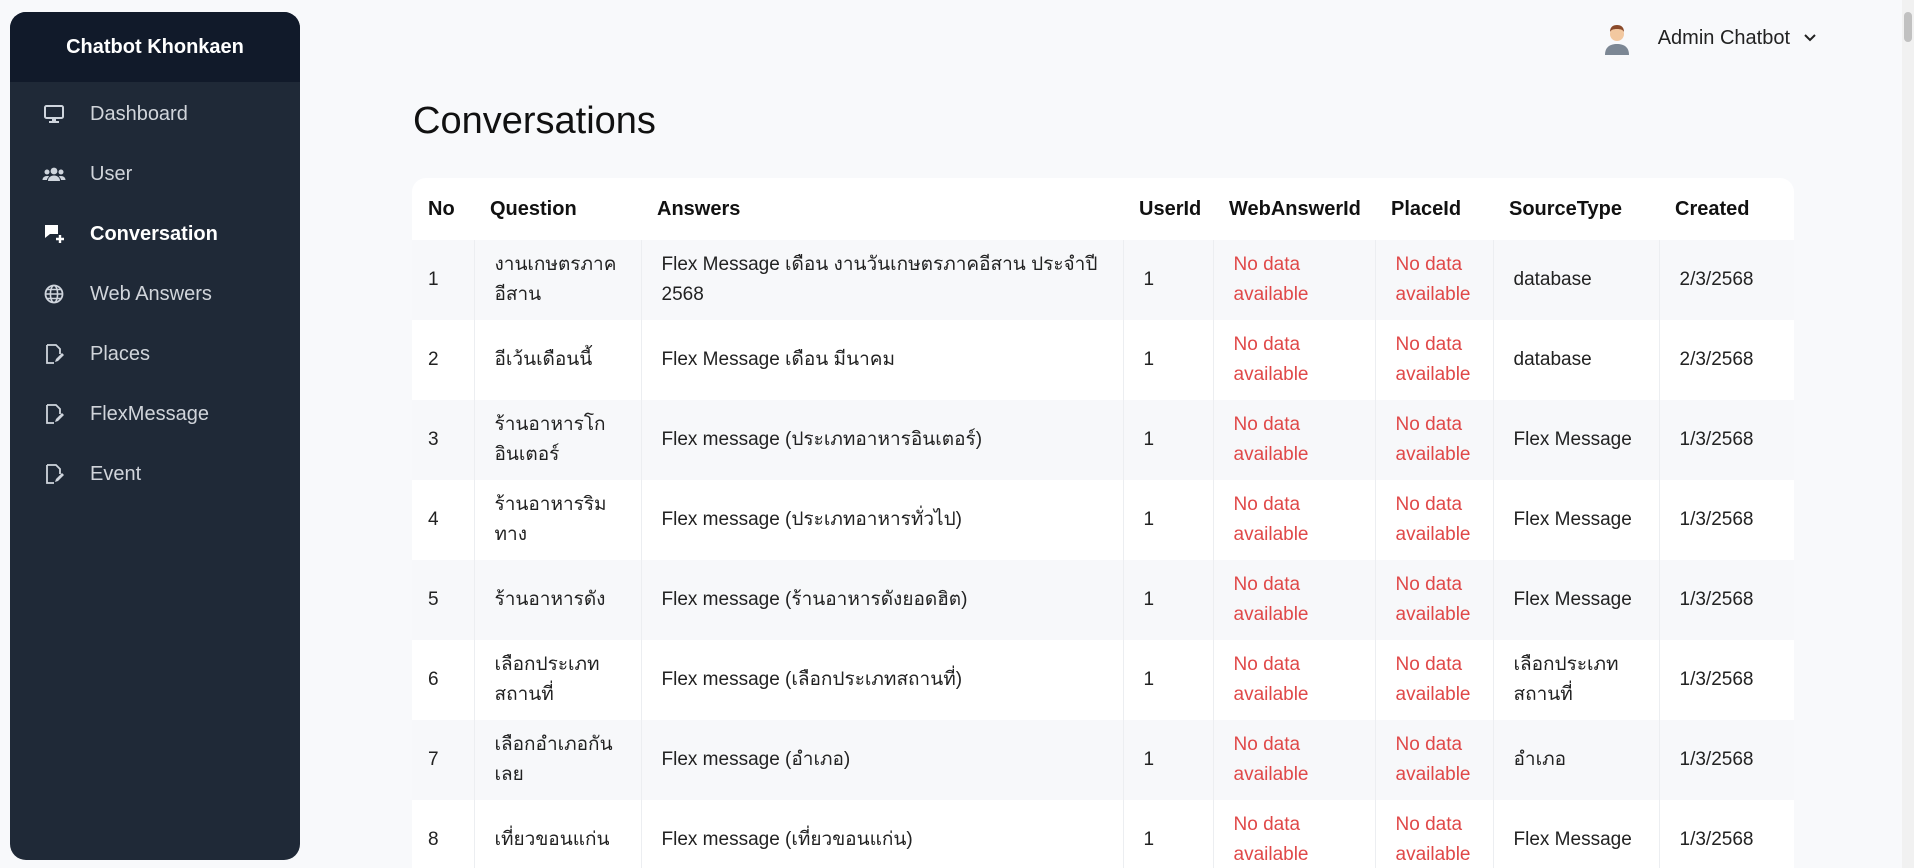 The image size is (1914, 868). Describe the element at coordinates (155, 174) in the screenshot. I see `sidebar-item-user: User` at that location.